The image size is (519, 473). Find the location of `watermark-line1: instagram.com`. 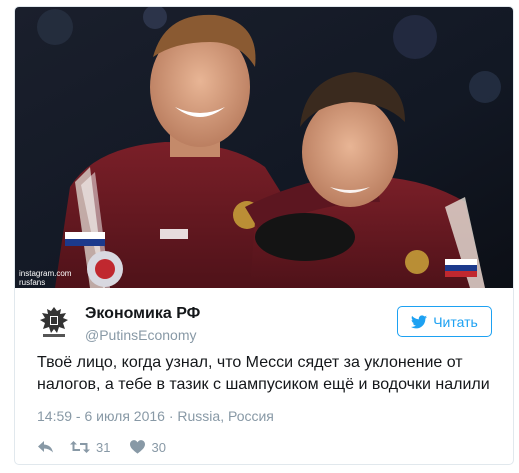

watermark-line1: instagram.com is located at coordinates (45, 273).